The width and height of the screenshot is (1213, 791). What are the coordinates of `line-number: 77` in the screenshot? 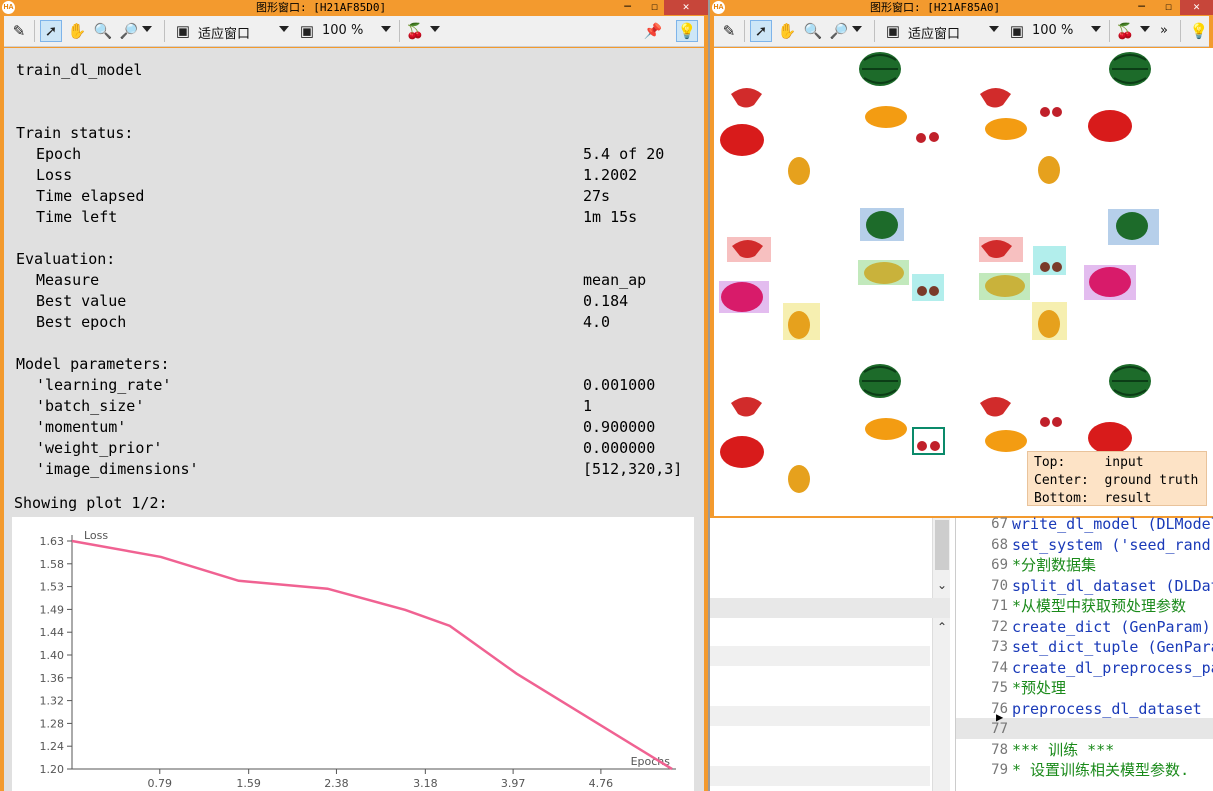 It's located at (999, 729).